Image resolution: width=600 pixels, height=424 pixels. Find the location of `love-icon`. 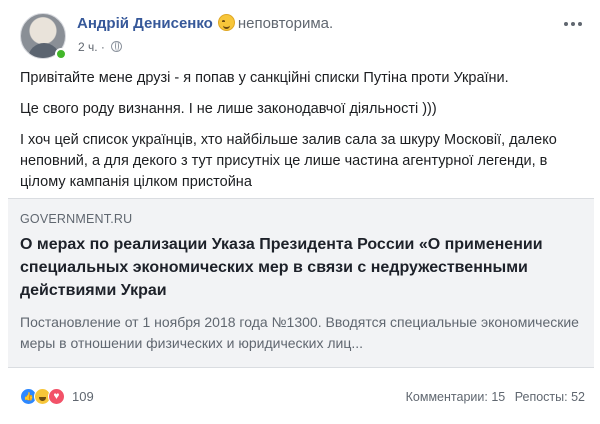

love-icon is located at coordinates (56, 396).